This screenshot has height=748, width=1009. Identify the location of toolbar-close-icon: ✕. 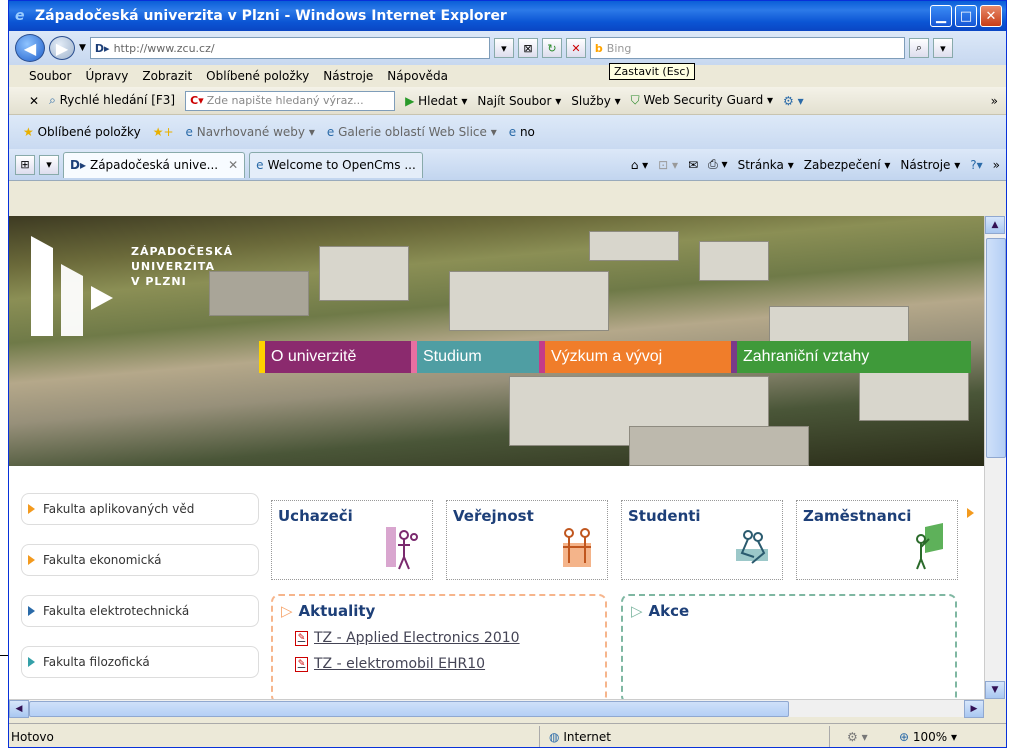
(34, 101).